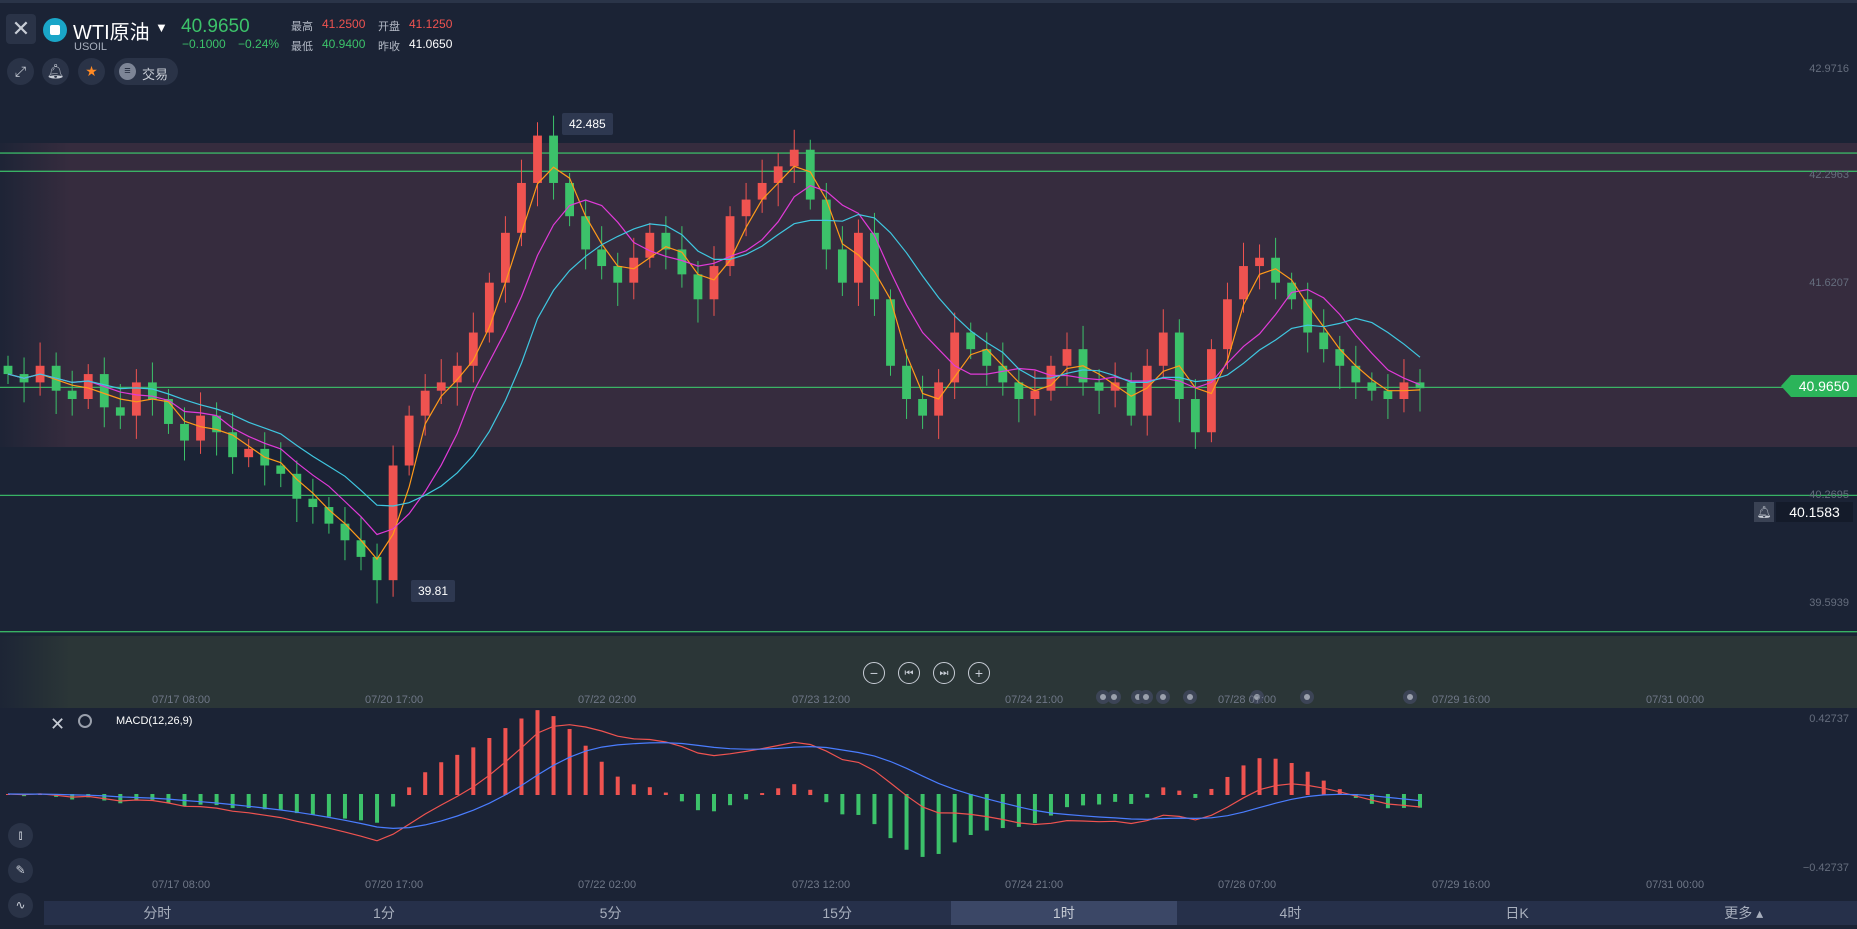 Image resolution: width=1857 pixels, height=929 pixels. I want to click on trade-list-icon: ≡, so click(127, 71).